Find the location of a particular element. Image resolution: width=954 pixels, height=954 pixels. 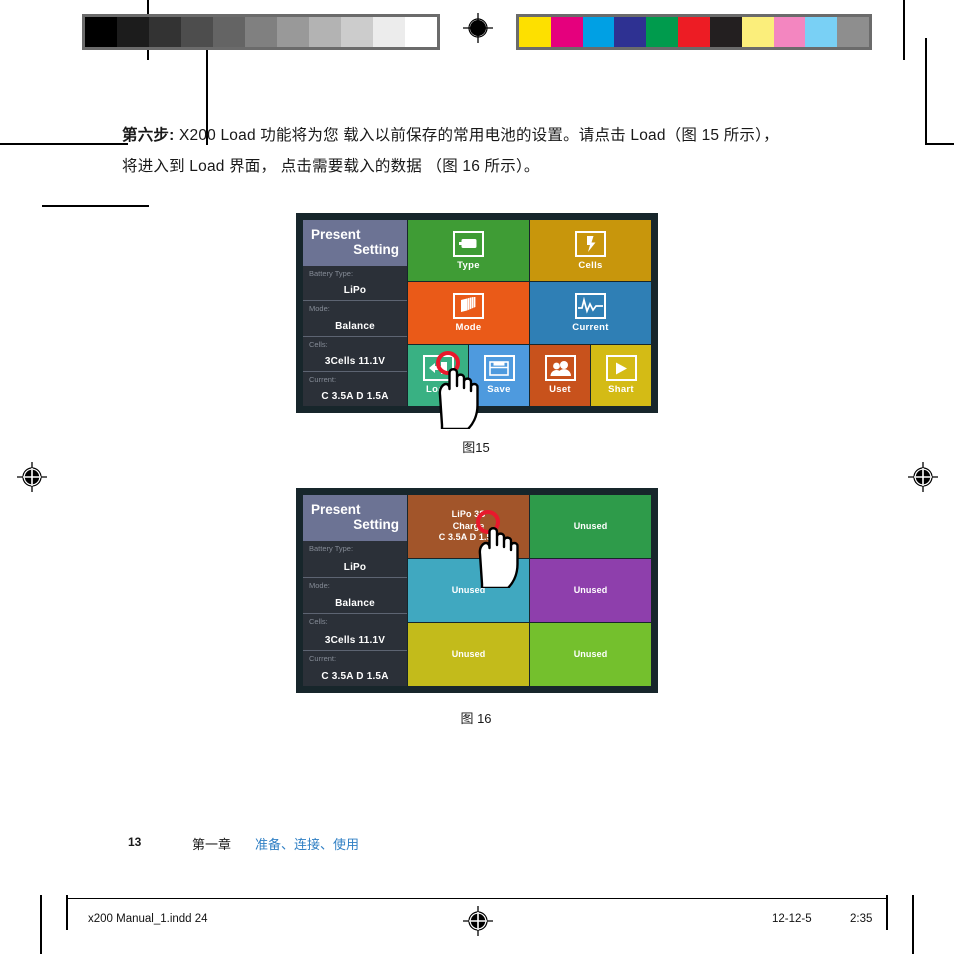

color-calibration-bar is located at coordinates (694, 32).